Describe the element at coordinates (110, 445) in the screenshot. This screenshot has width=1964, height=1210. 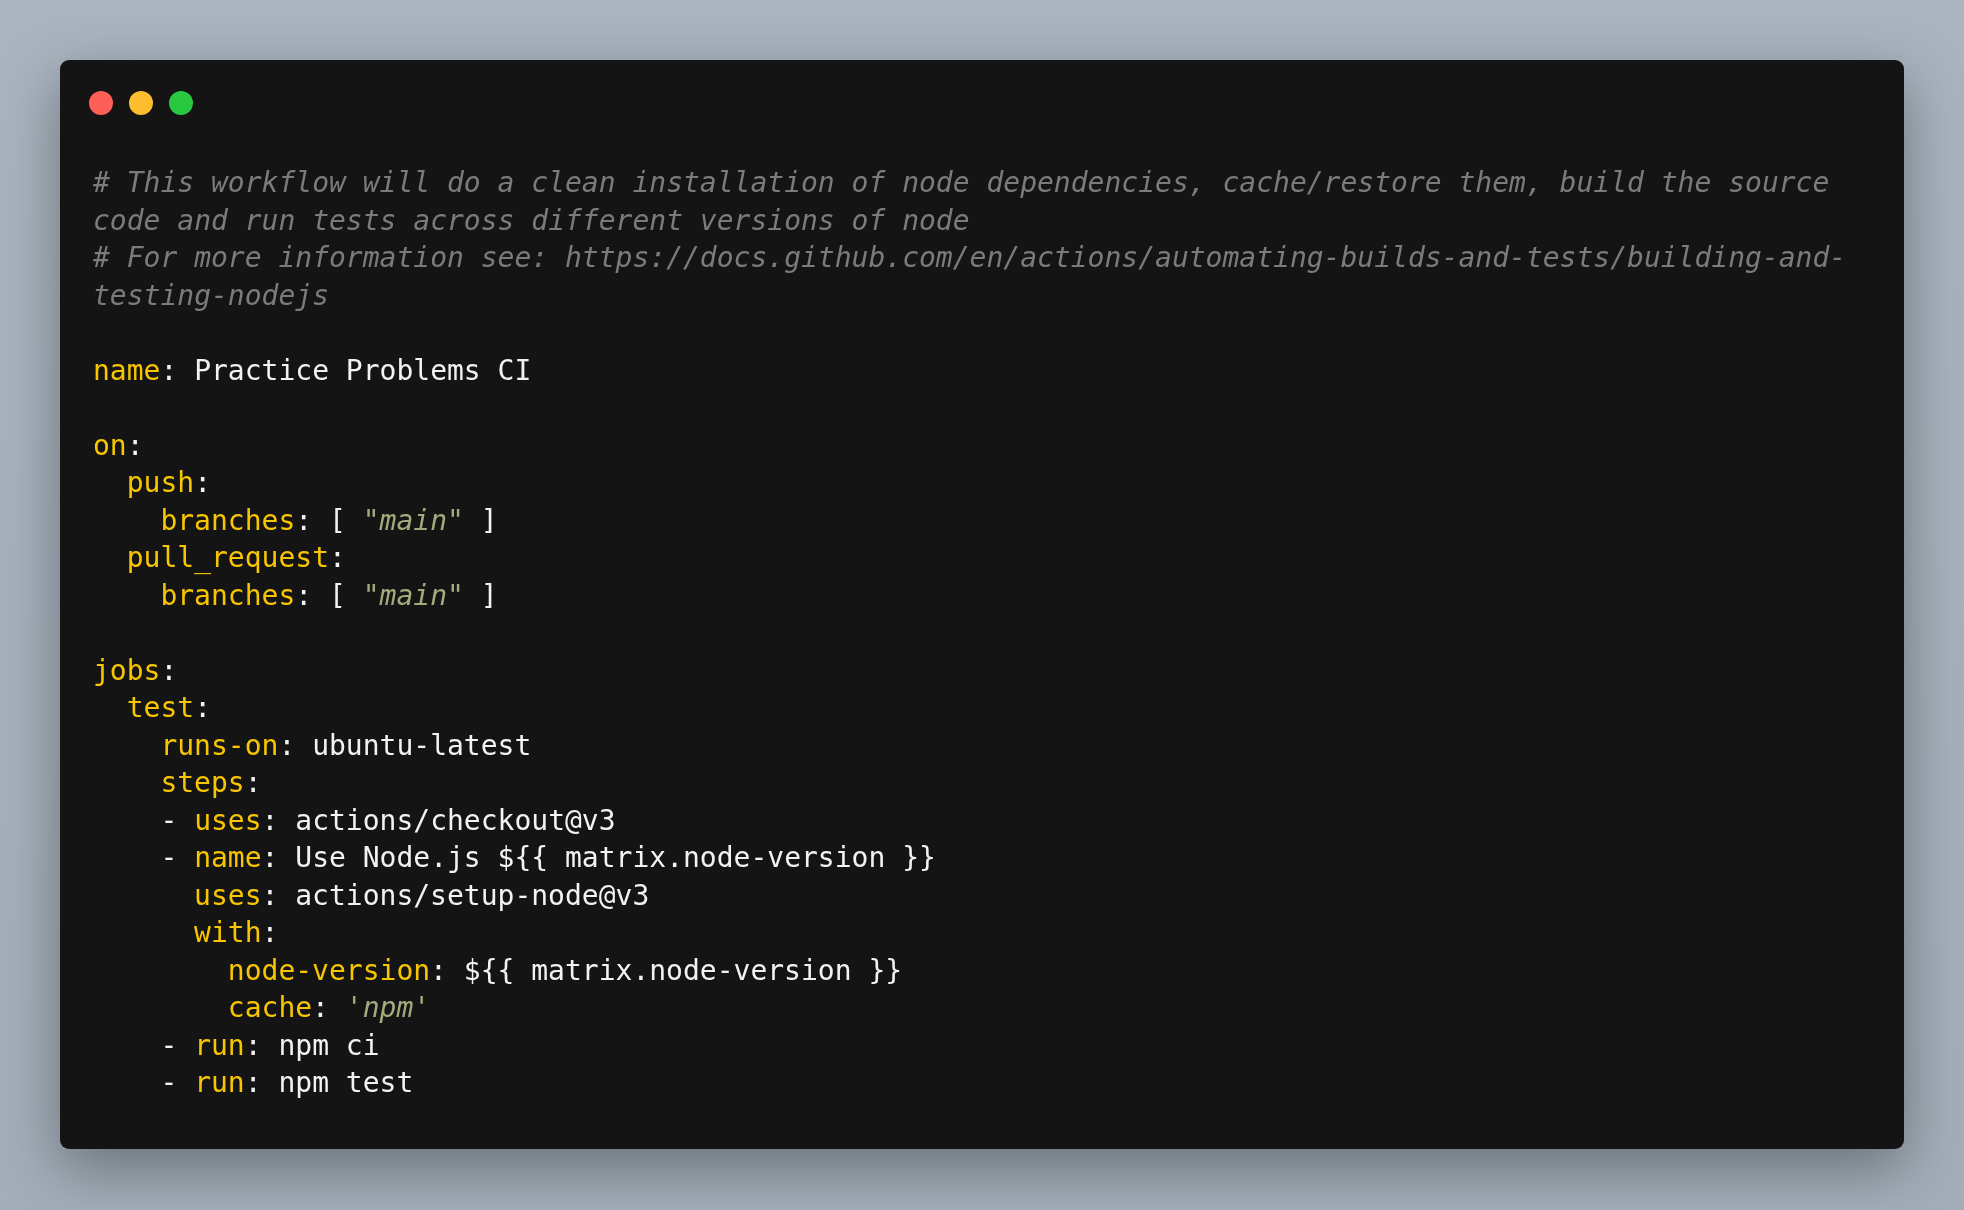
I see `yaml-key: on` at that location.